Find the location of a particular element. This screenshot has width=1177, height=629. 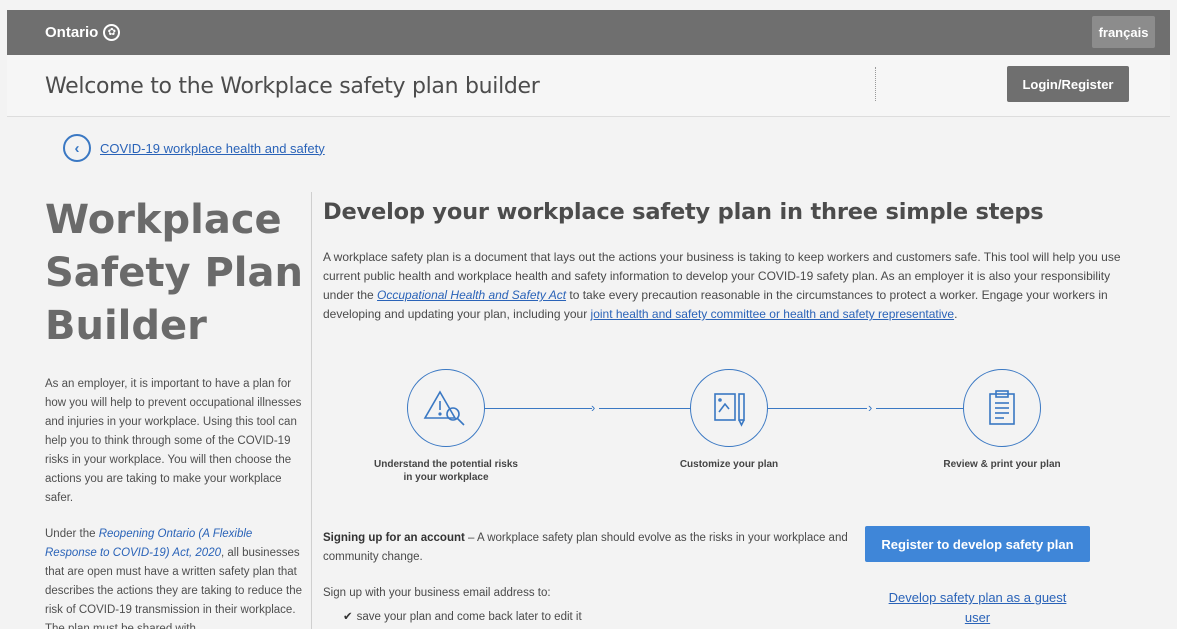

intro-text-3: . is located at coordinates (956, 314).